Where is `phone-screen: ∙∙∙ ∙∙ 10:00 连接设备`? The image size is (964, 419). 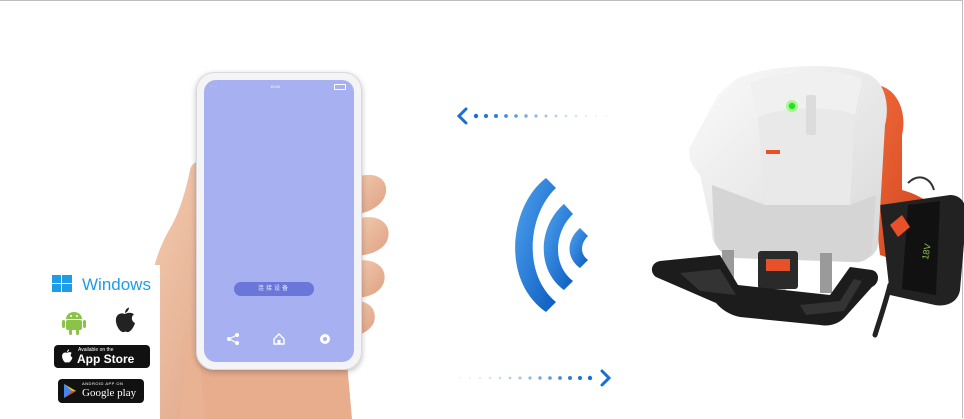
phone-screen: ∙∙∙ ∙∙ 10:00 连接设备 is located at coordinates (279, 221).